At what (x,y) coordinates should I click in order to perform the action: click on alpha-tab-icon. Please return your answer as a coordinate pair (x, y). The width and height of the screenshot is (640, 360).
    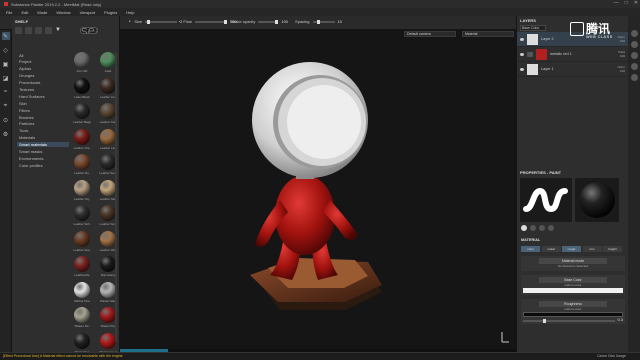
    Looking at the image, I should click on (533, 228).